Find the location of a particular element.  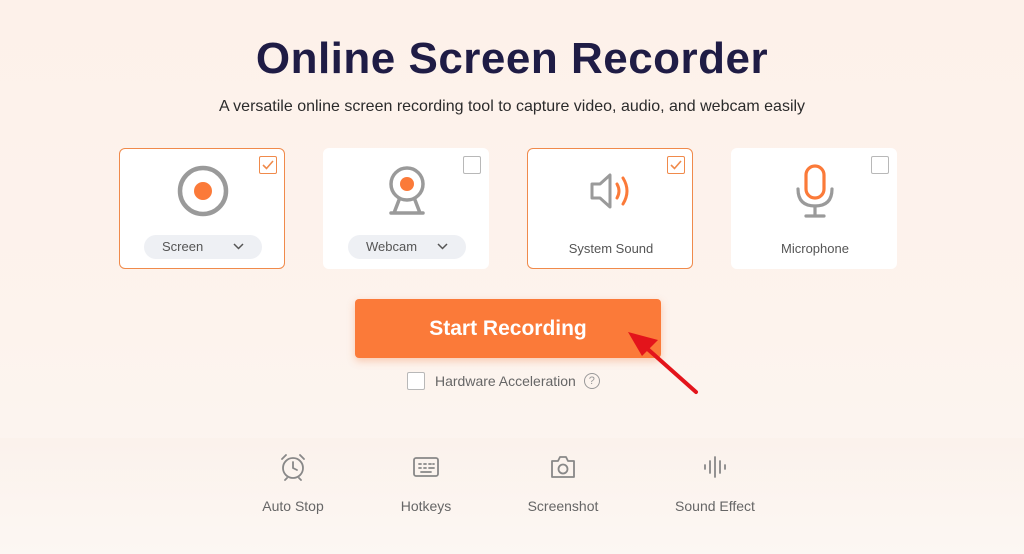

hardware-acceleration-row: Hardware Acceleration ? is located at coordinates (503, 381).